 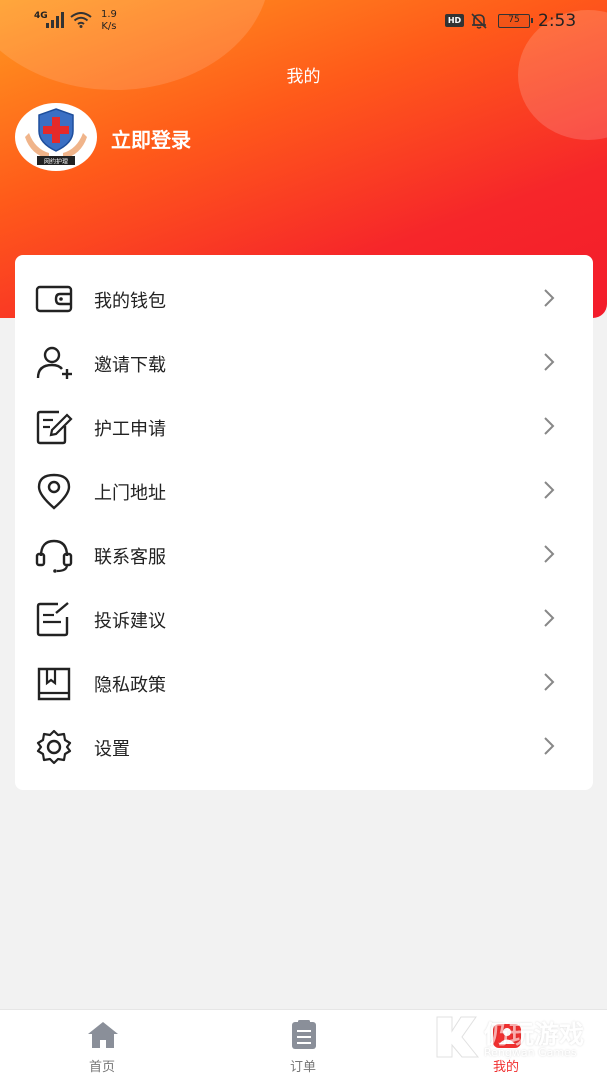 What do you see at coordinates (517, 1038) in the screenshot?
I see `watermark: 仍玩游戏 Rengwan Games` at bounding box center [517, 1038].